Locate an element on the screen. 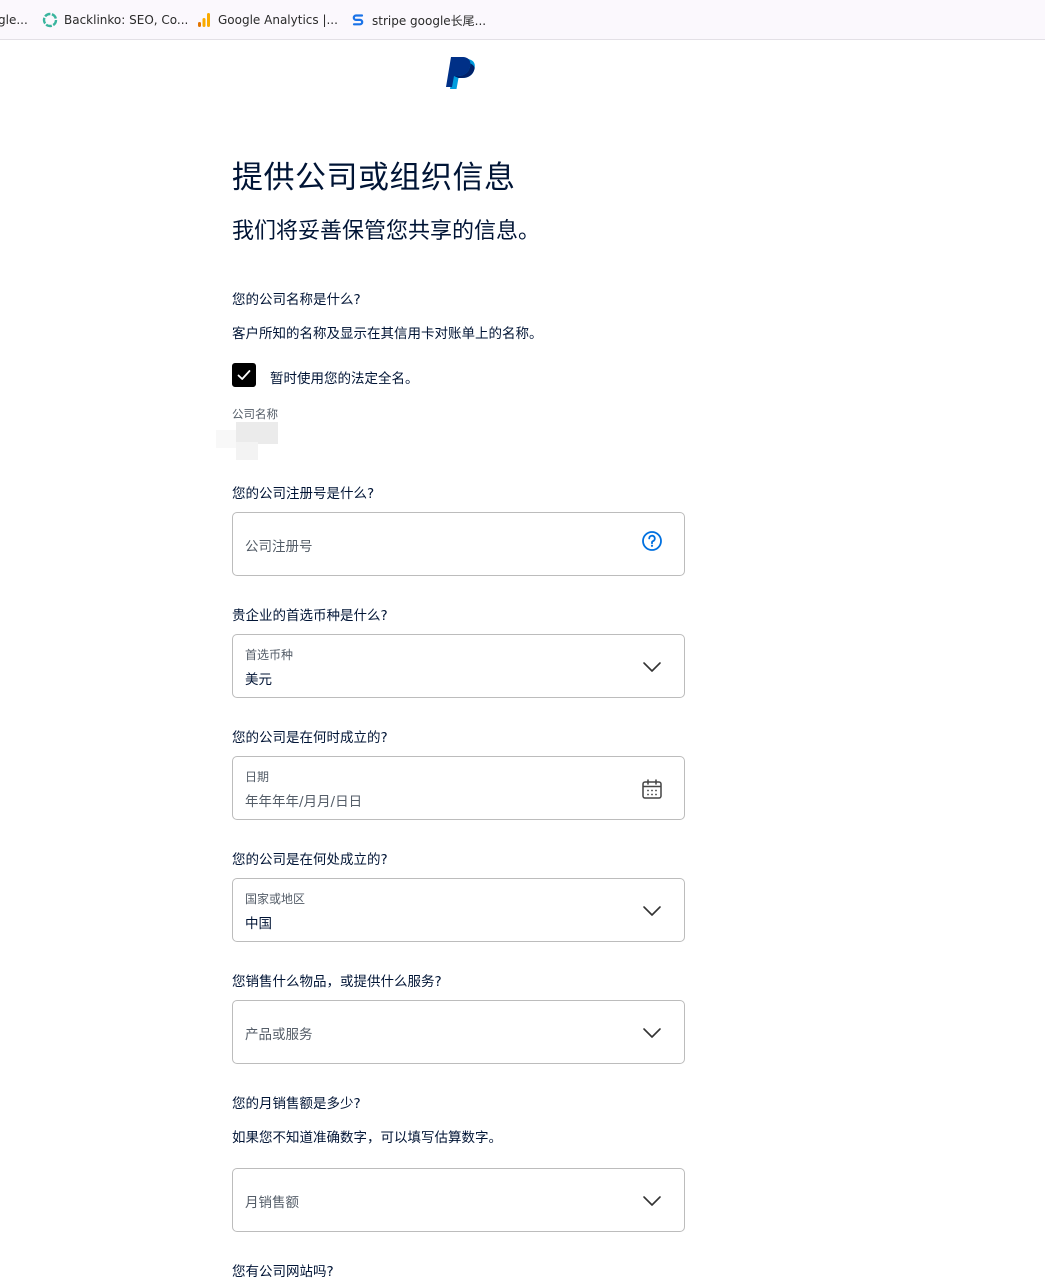 This screenshot has height=1288, width=1045. founded-date-question: 您的公司是在何时成立的? is located at coordinates (310, 738).